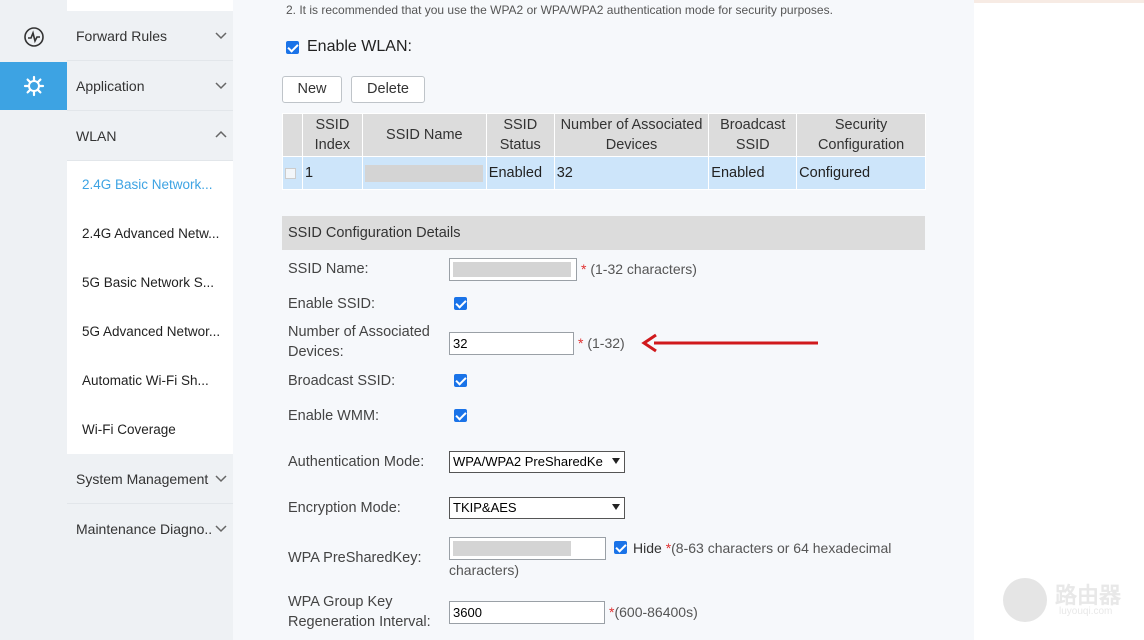 This screenshot has height=640, width=1144. I want to click on menu-group-label: Application, so click(110, 85).